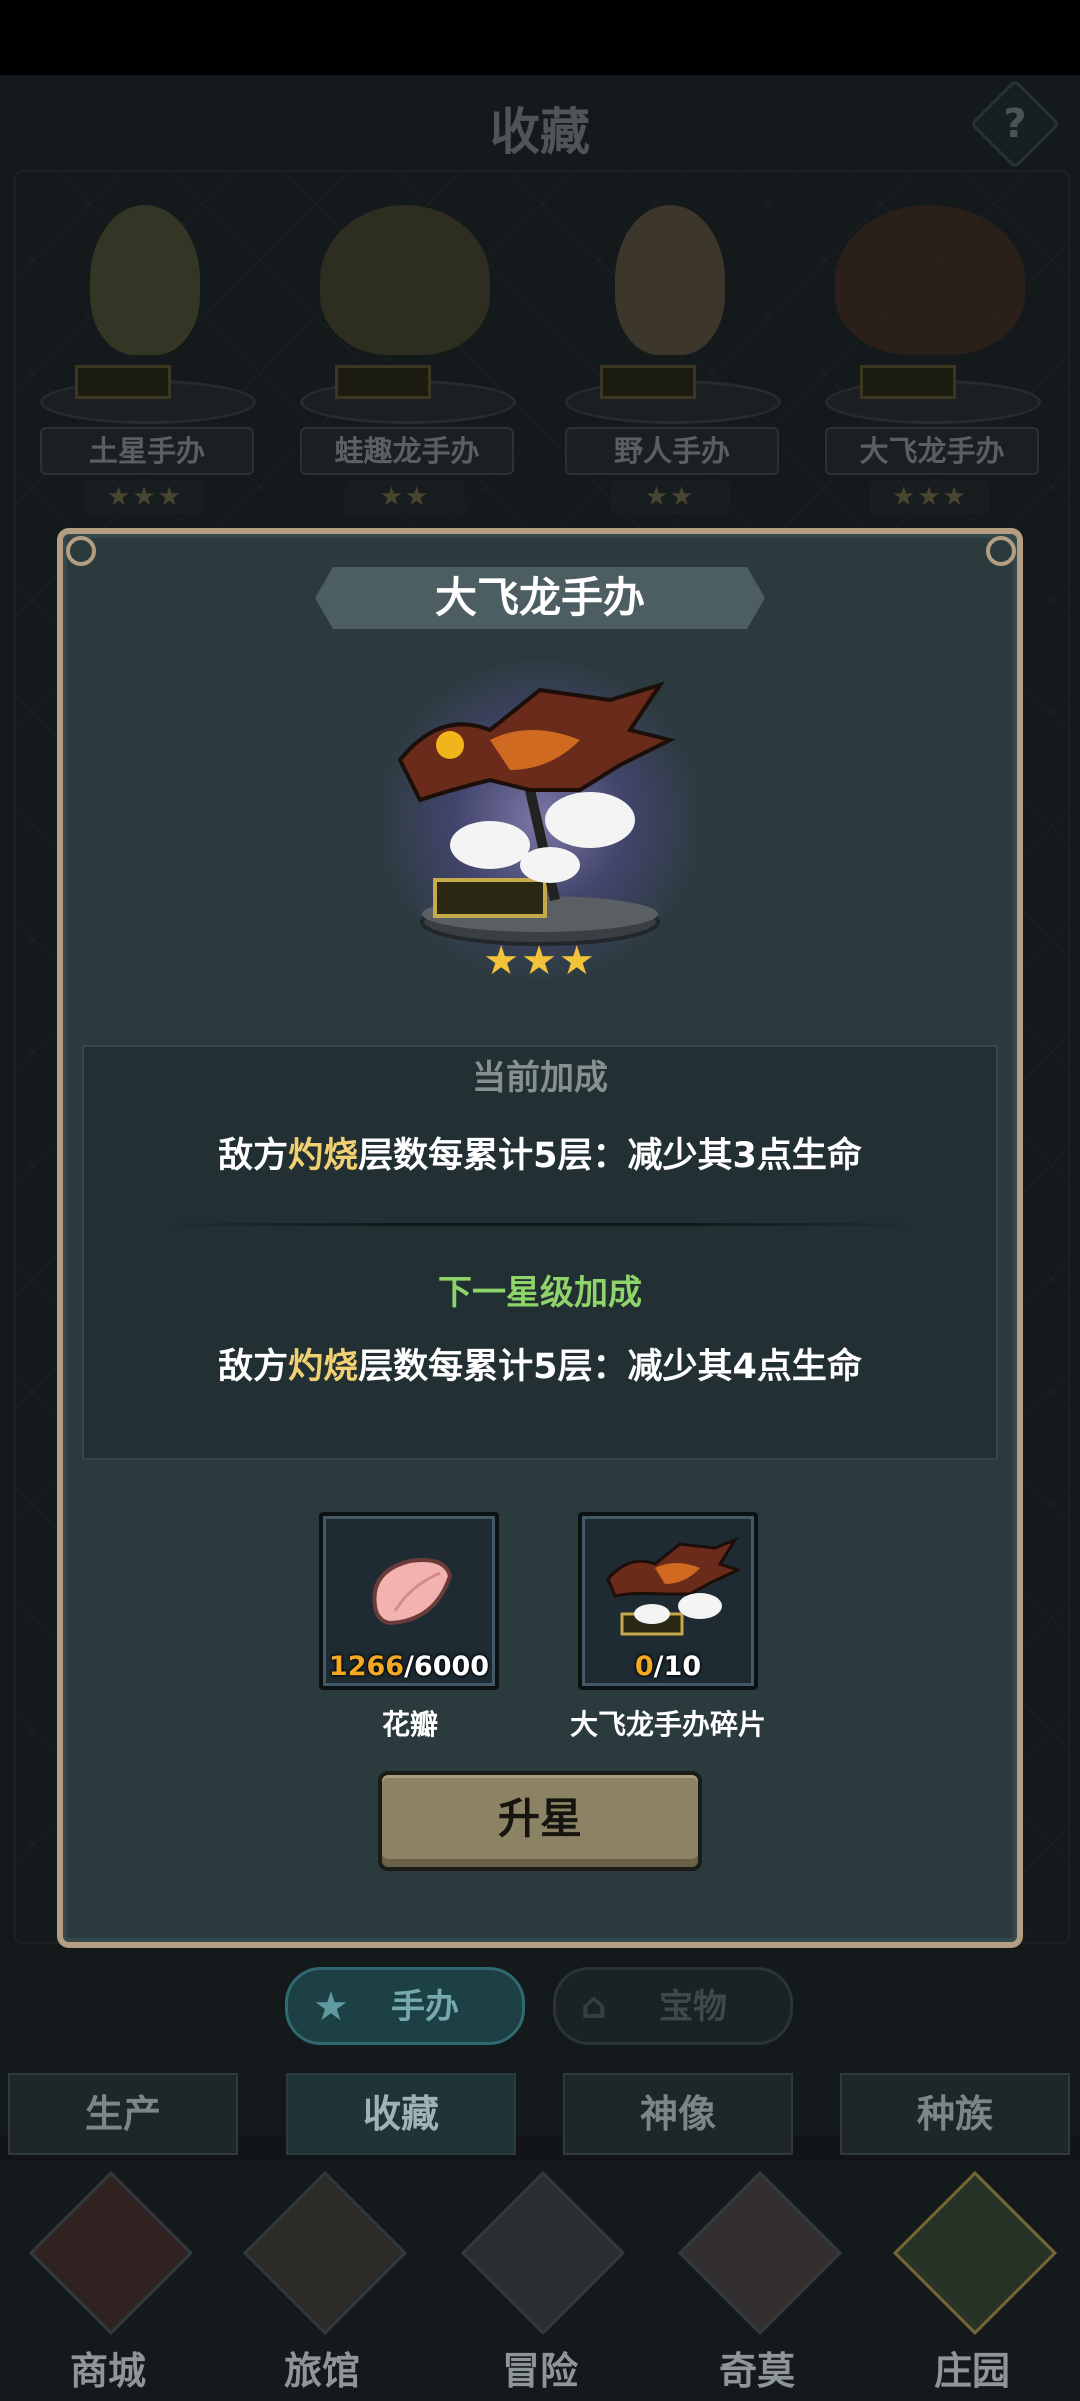  I want to click on chest-icon: ⌂, so click(594, 2006).